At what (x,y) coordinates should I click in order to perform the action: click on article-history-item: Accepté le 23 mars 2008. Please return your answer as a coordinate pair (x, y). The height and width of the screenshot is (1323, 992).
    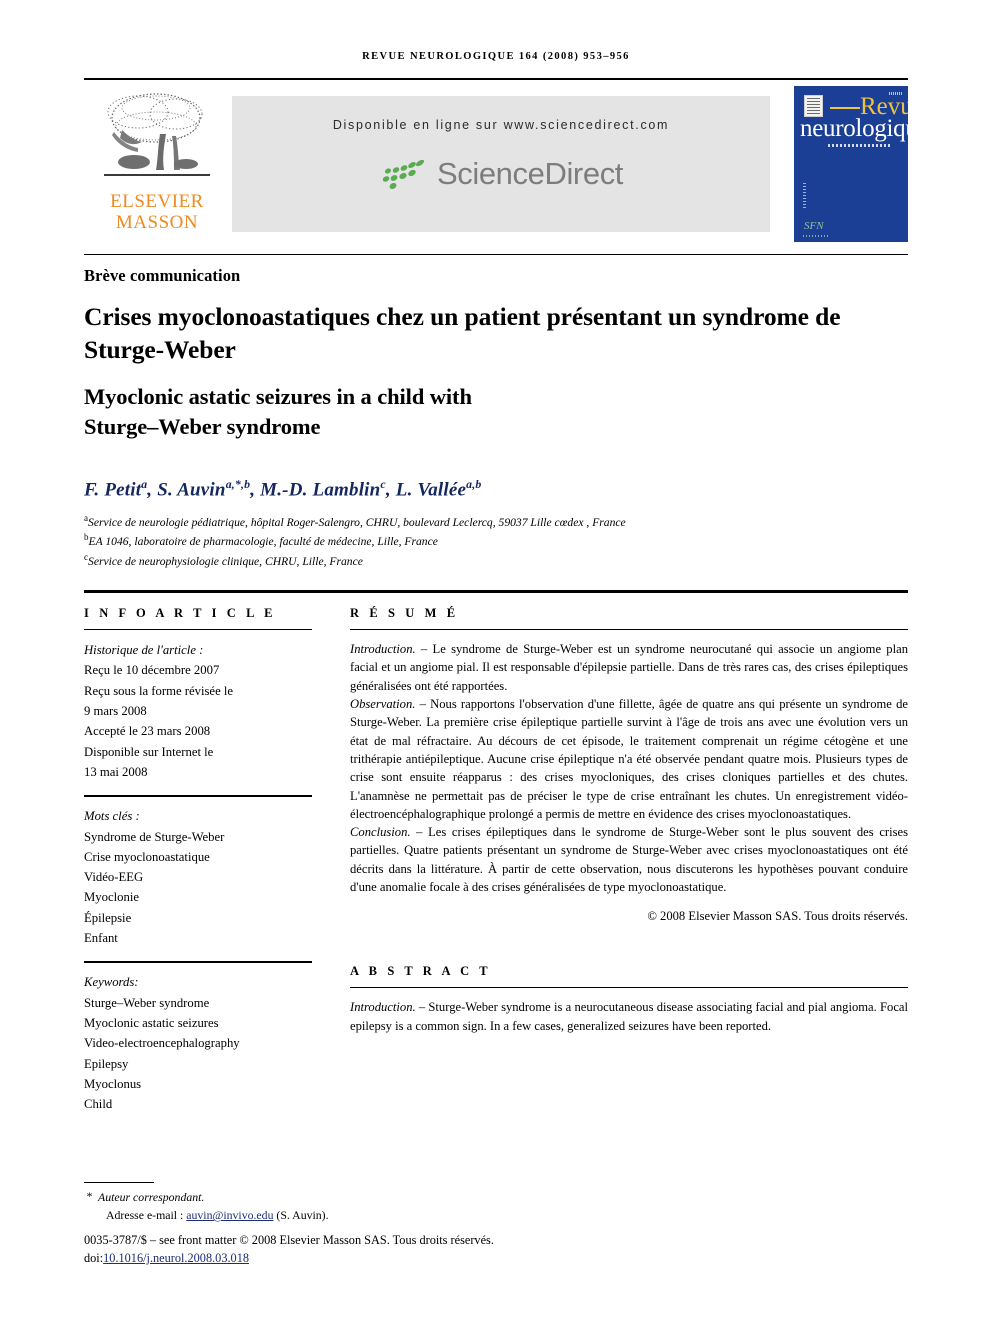
    Looking at the image, I should click on (147, 731).